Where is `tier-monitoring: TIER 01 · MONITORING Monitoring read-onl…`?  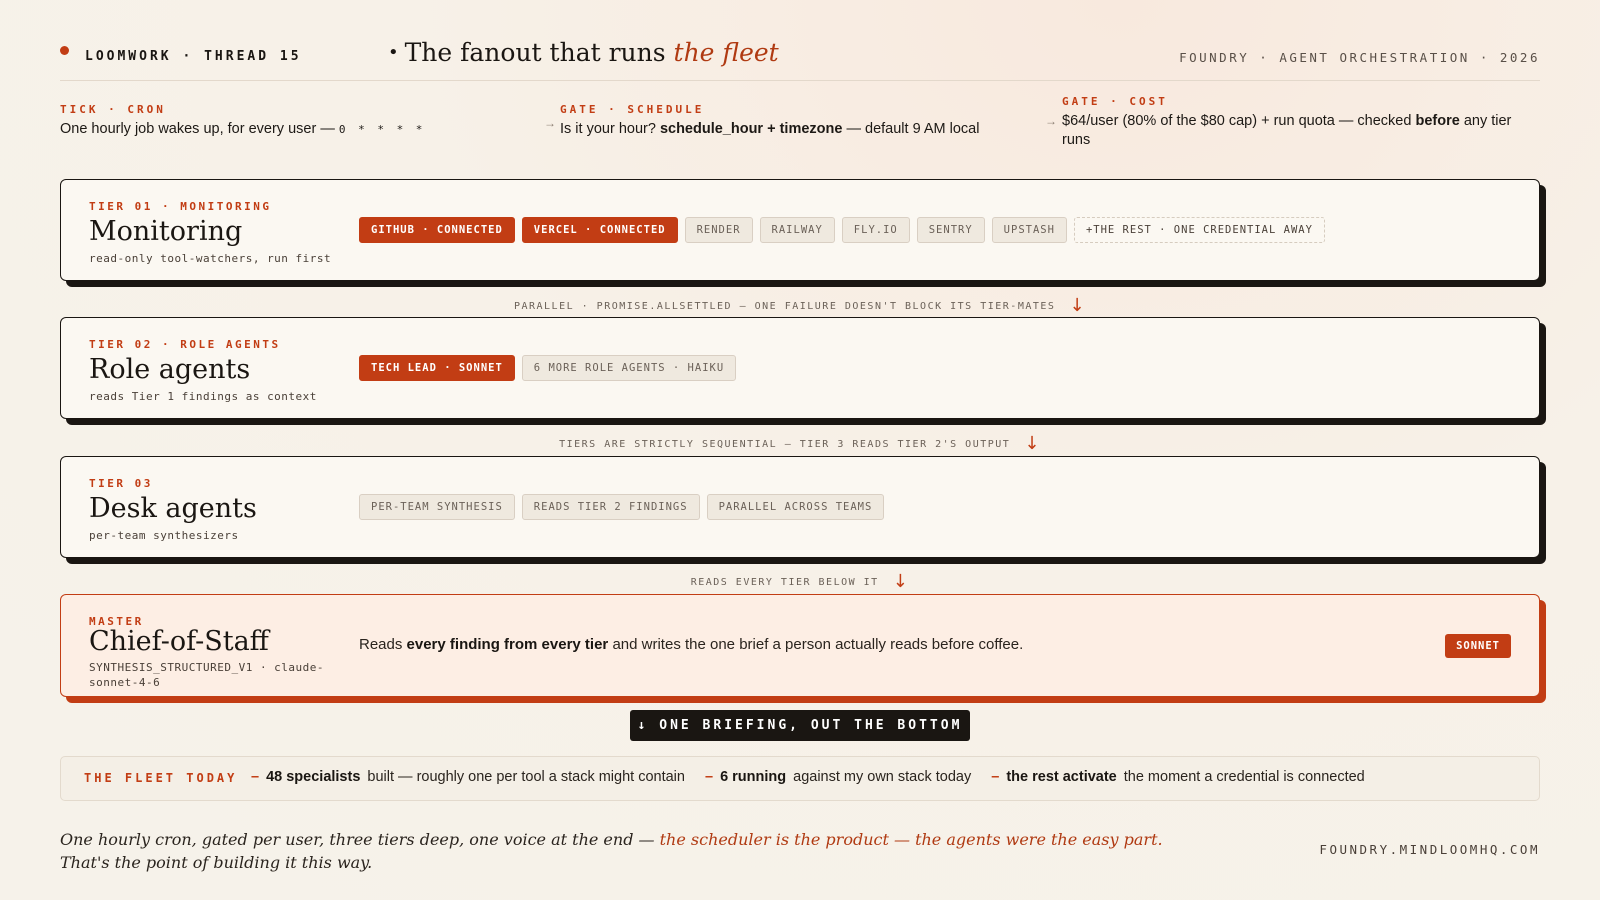
tier-monitoring: TIER 01 · MONITORING Monitoring read-onl… is located at coordinates (800, 230).